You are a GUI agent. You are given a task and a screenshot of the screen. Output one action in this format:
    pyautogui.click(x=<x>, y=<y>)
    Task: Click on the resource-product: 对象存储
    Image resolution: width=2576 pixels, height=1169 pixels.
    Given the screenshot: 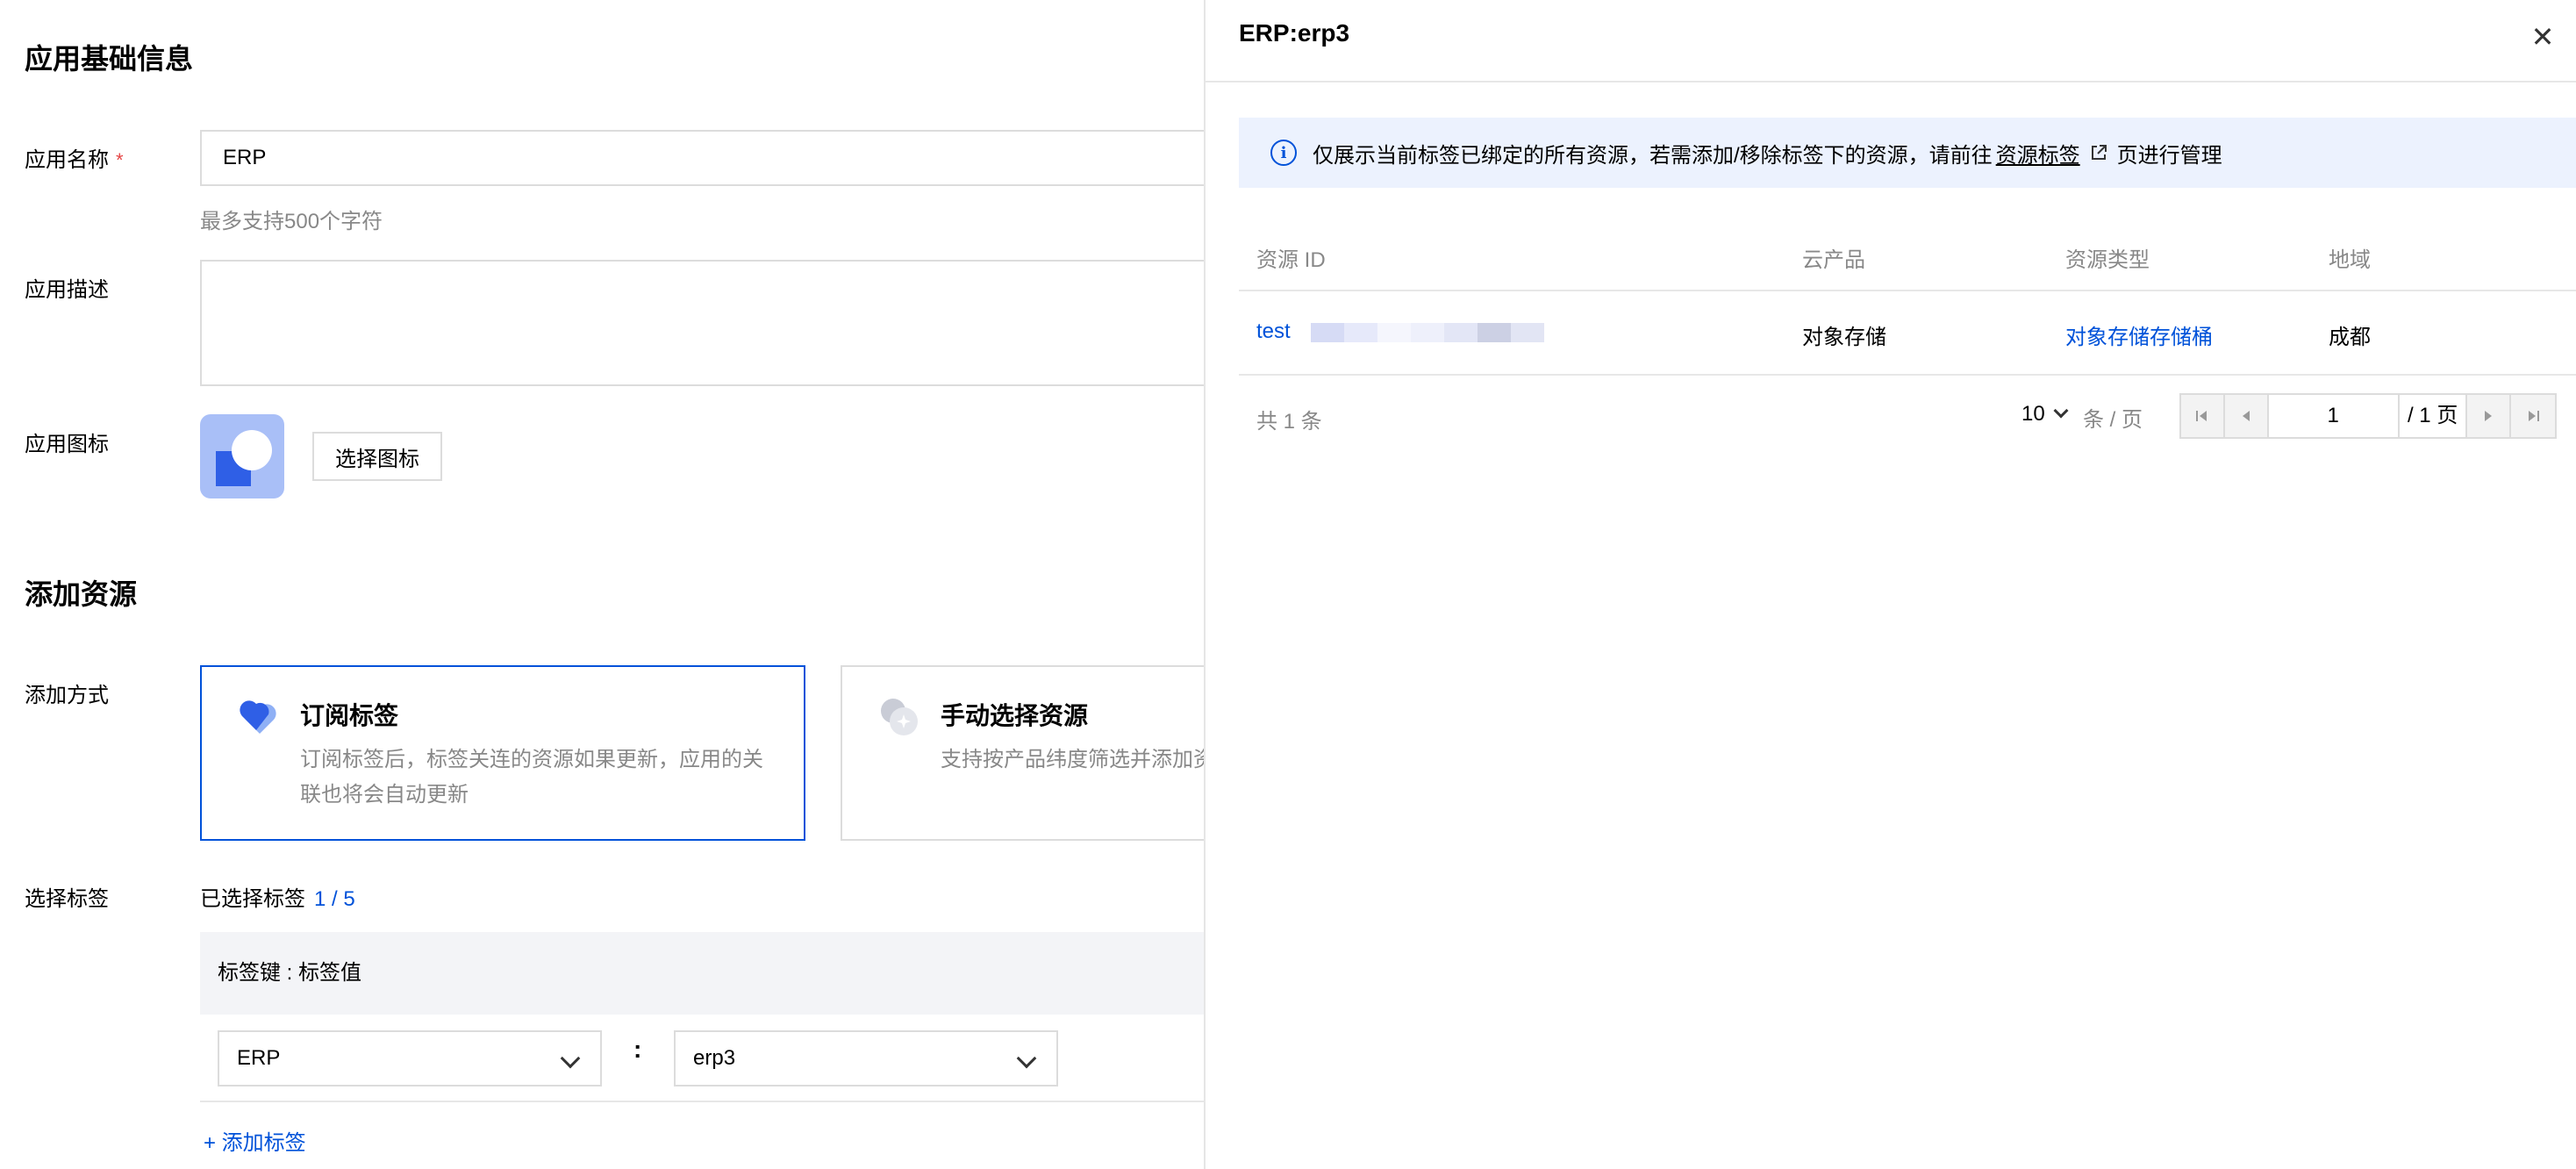 What is the action you would take?
    pyautogui.click(x=1844, y=337)
    